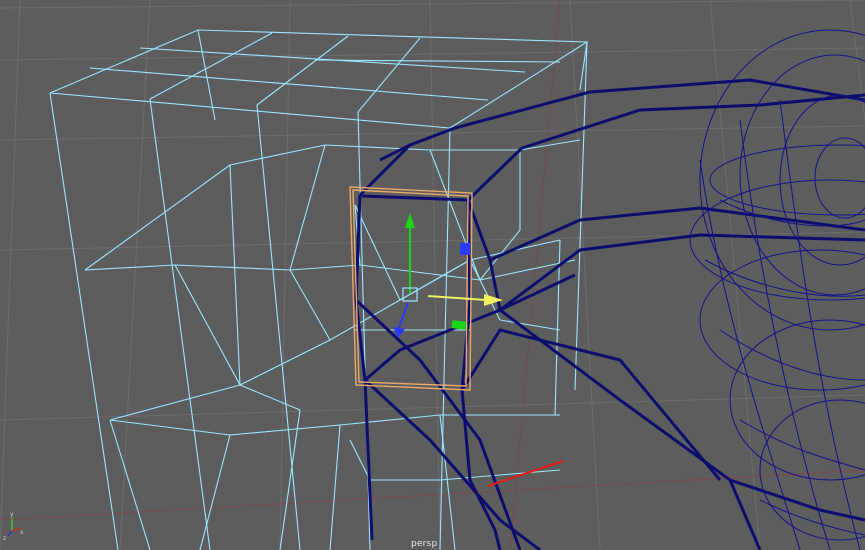 The image size is (865, 550). What do you see at coordinates (22, 532) in the screenshot?
I see `svg-text: x` at bounding box center [22, 532].